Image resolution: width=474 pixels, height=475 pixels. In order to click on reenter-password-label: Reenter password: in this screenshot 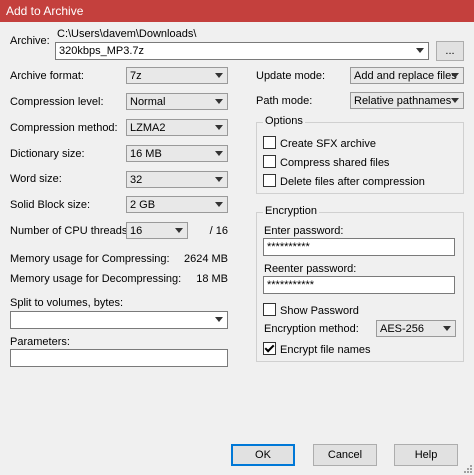, I will do `click(310, 269)`.